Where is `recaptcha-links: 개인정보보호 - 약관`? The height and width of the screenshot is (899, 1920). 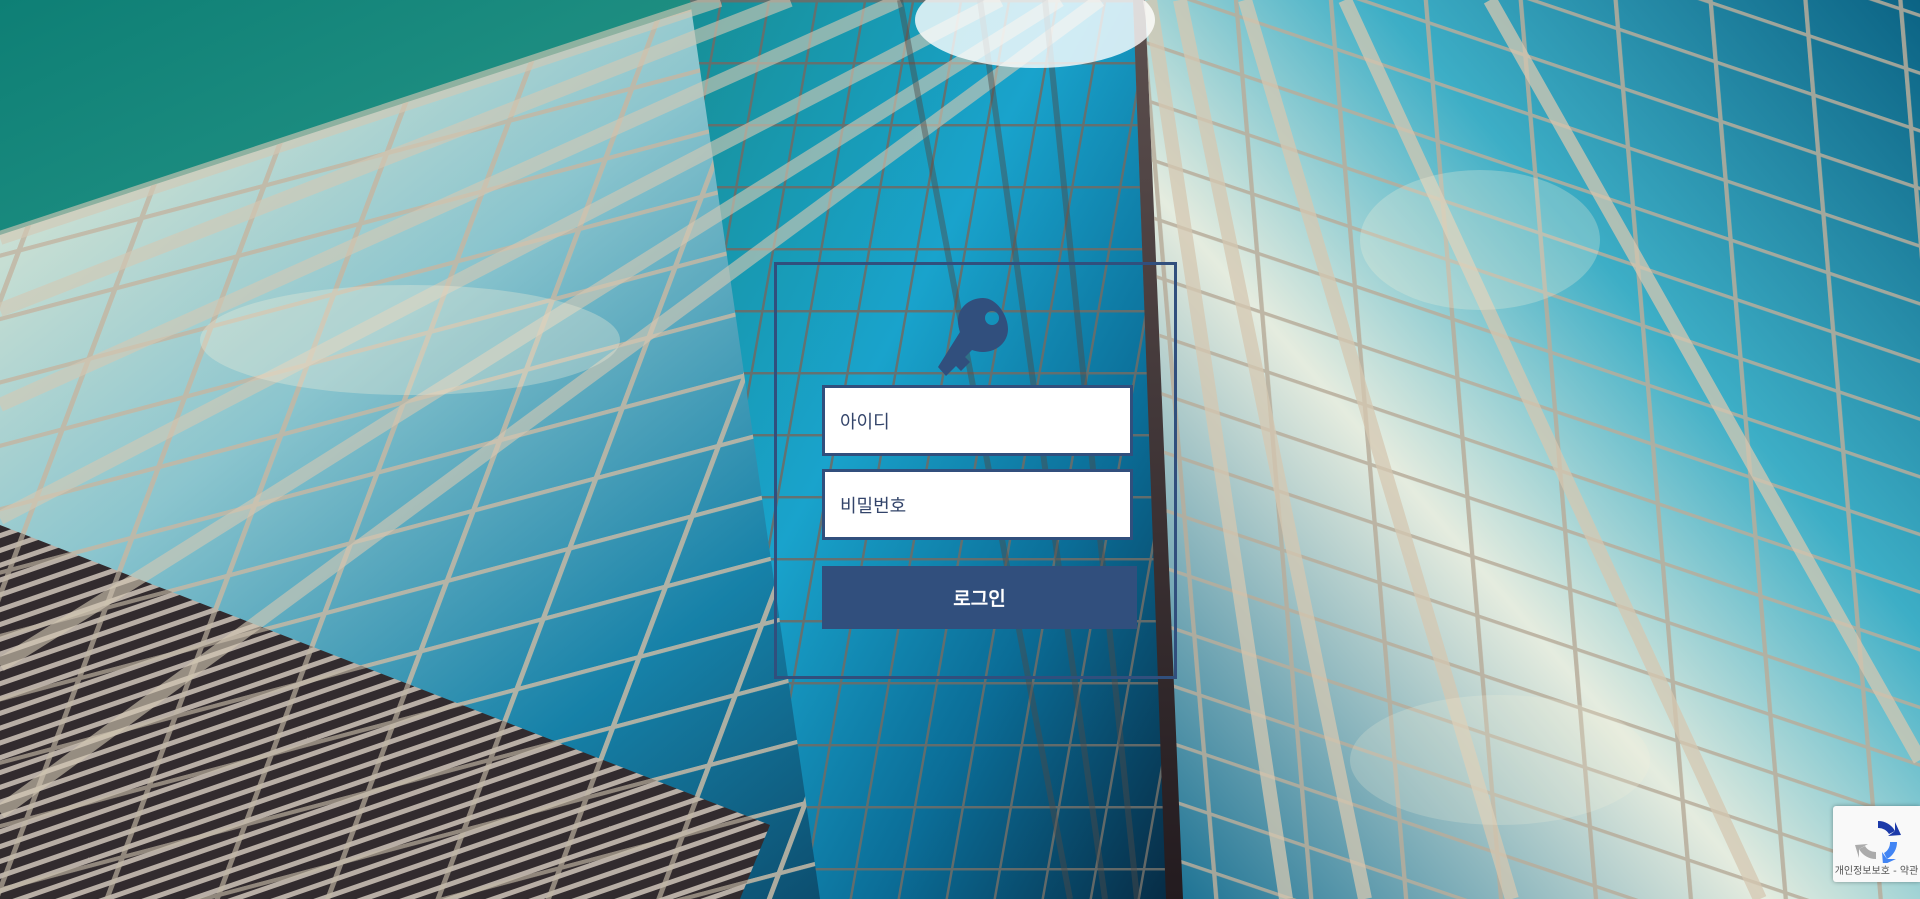 recaptcha-links: 개인정보보호 - 약관 is located at coordinates (1876, 869).